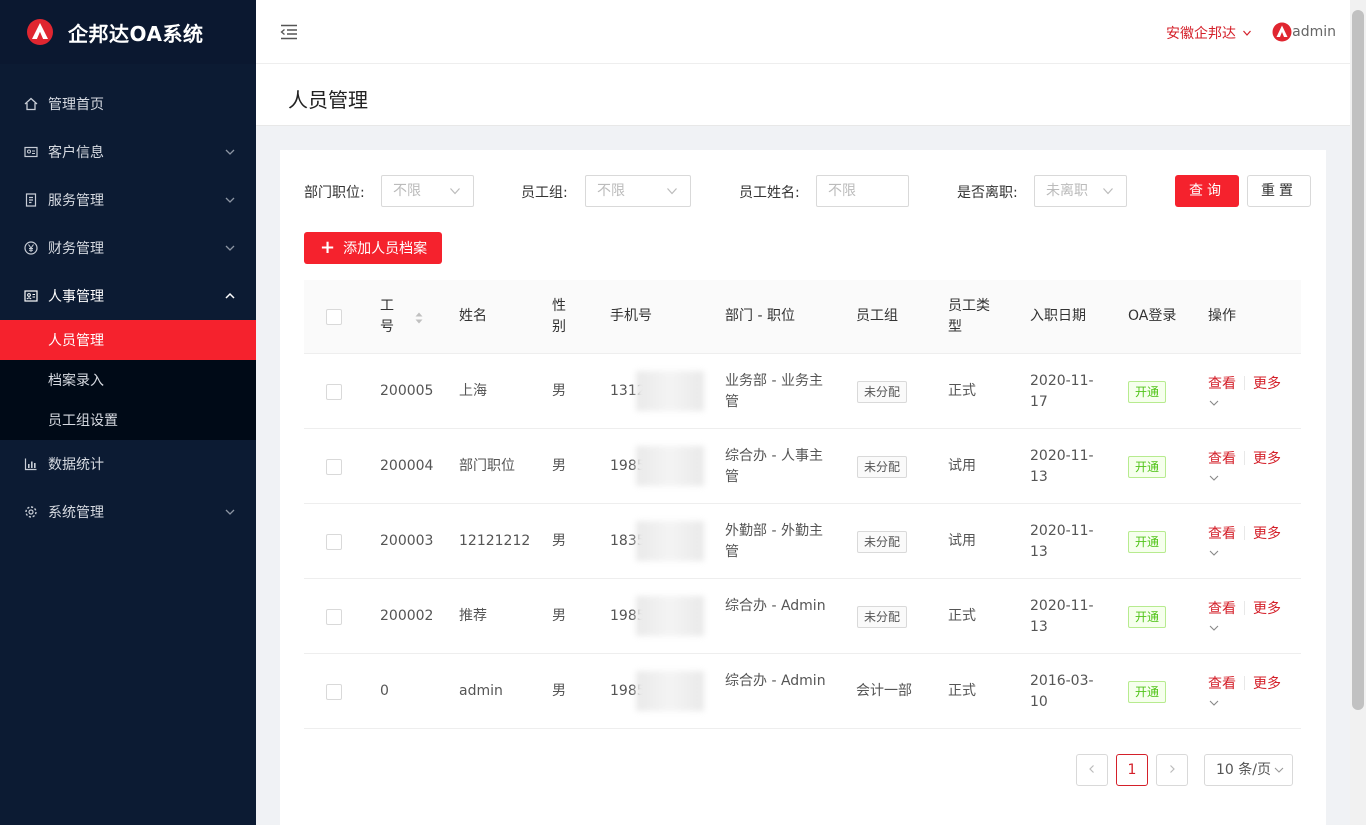 This screenshot has width=1366, height=825. Describe the element at coordinates (1062, 691) in the screenshot. I see `cell-date: 2016-03- 10` at that location.